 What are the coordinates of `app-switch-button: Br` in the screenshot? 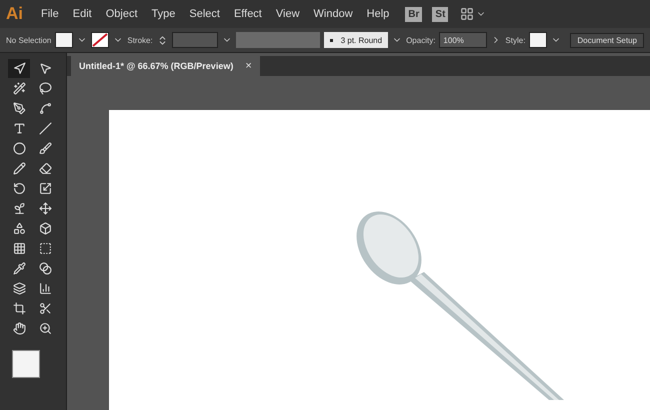 It's located at (413, 14).